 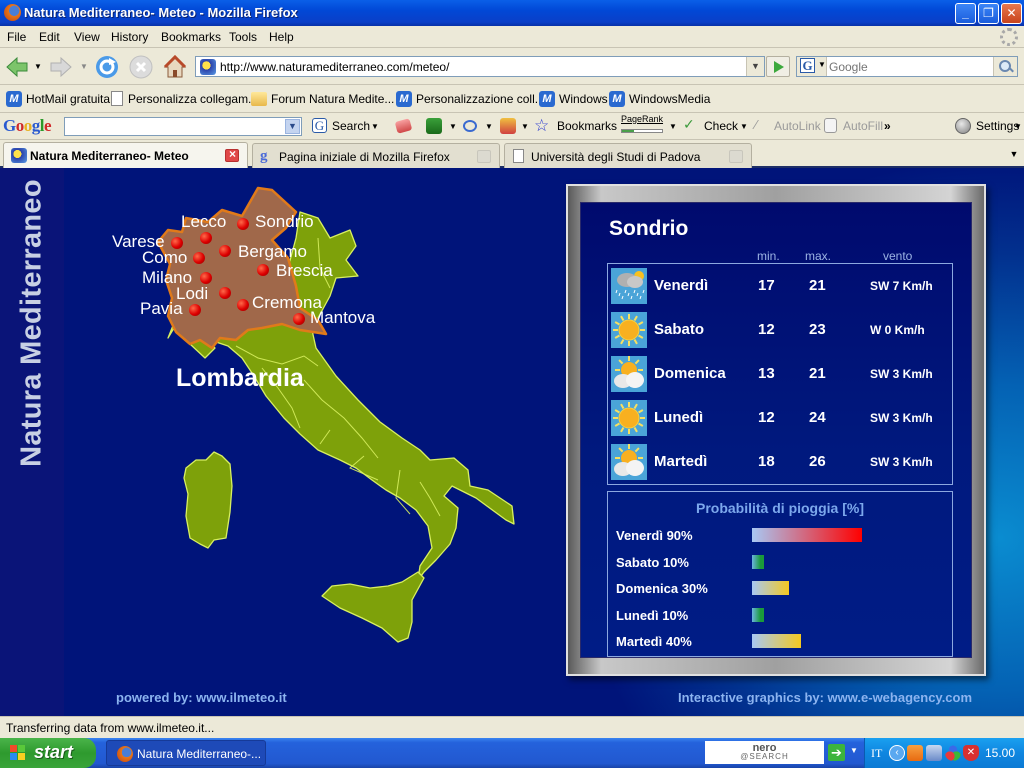 I want to click on reload-icon, so click(x=107, y=67).